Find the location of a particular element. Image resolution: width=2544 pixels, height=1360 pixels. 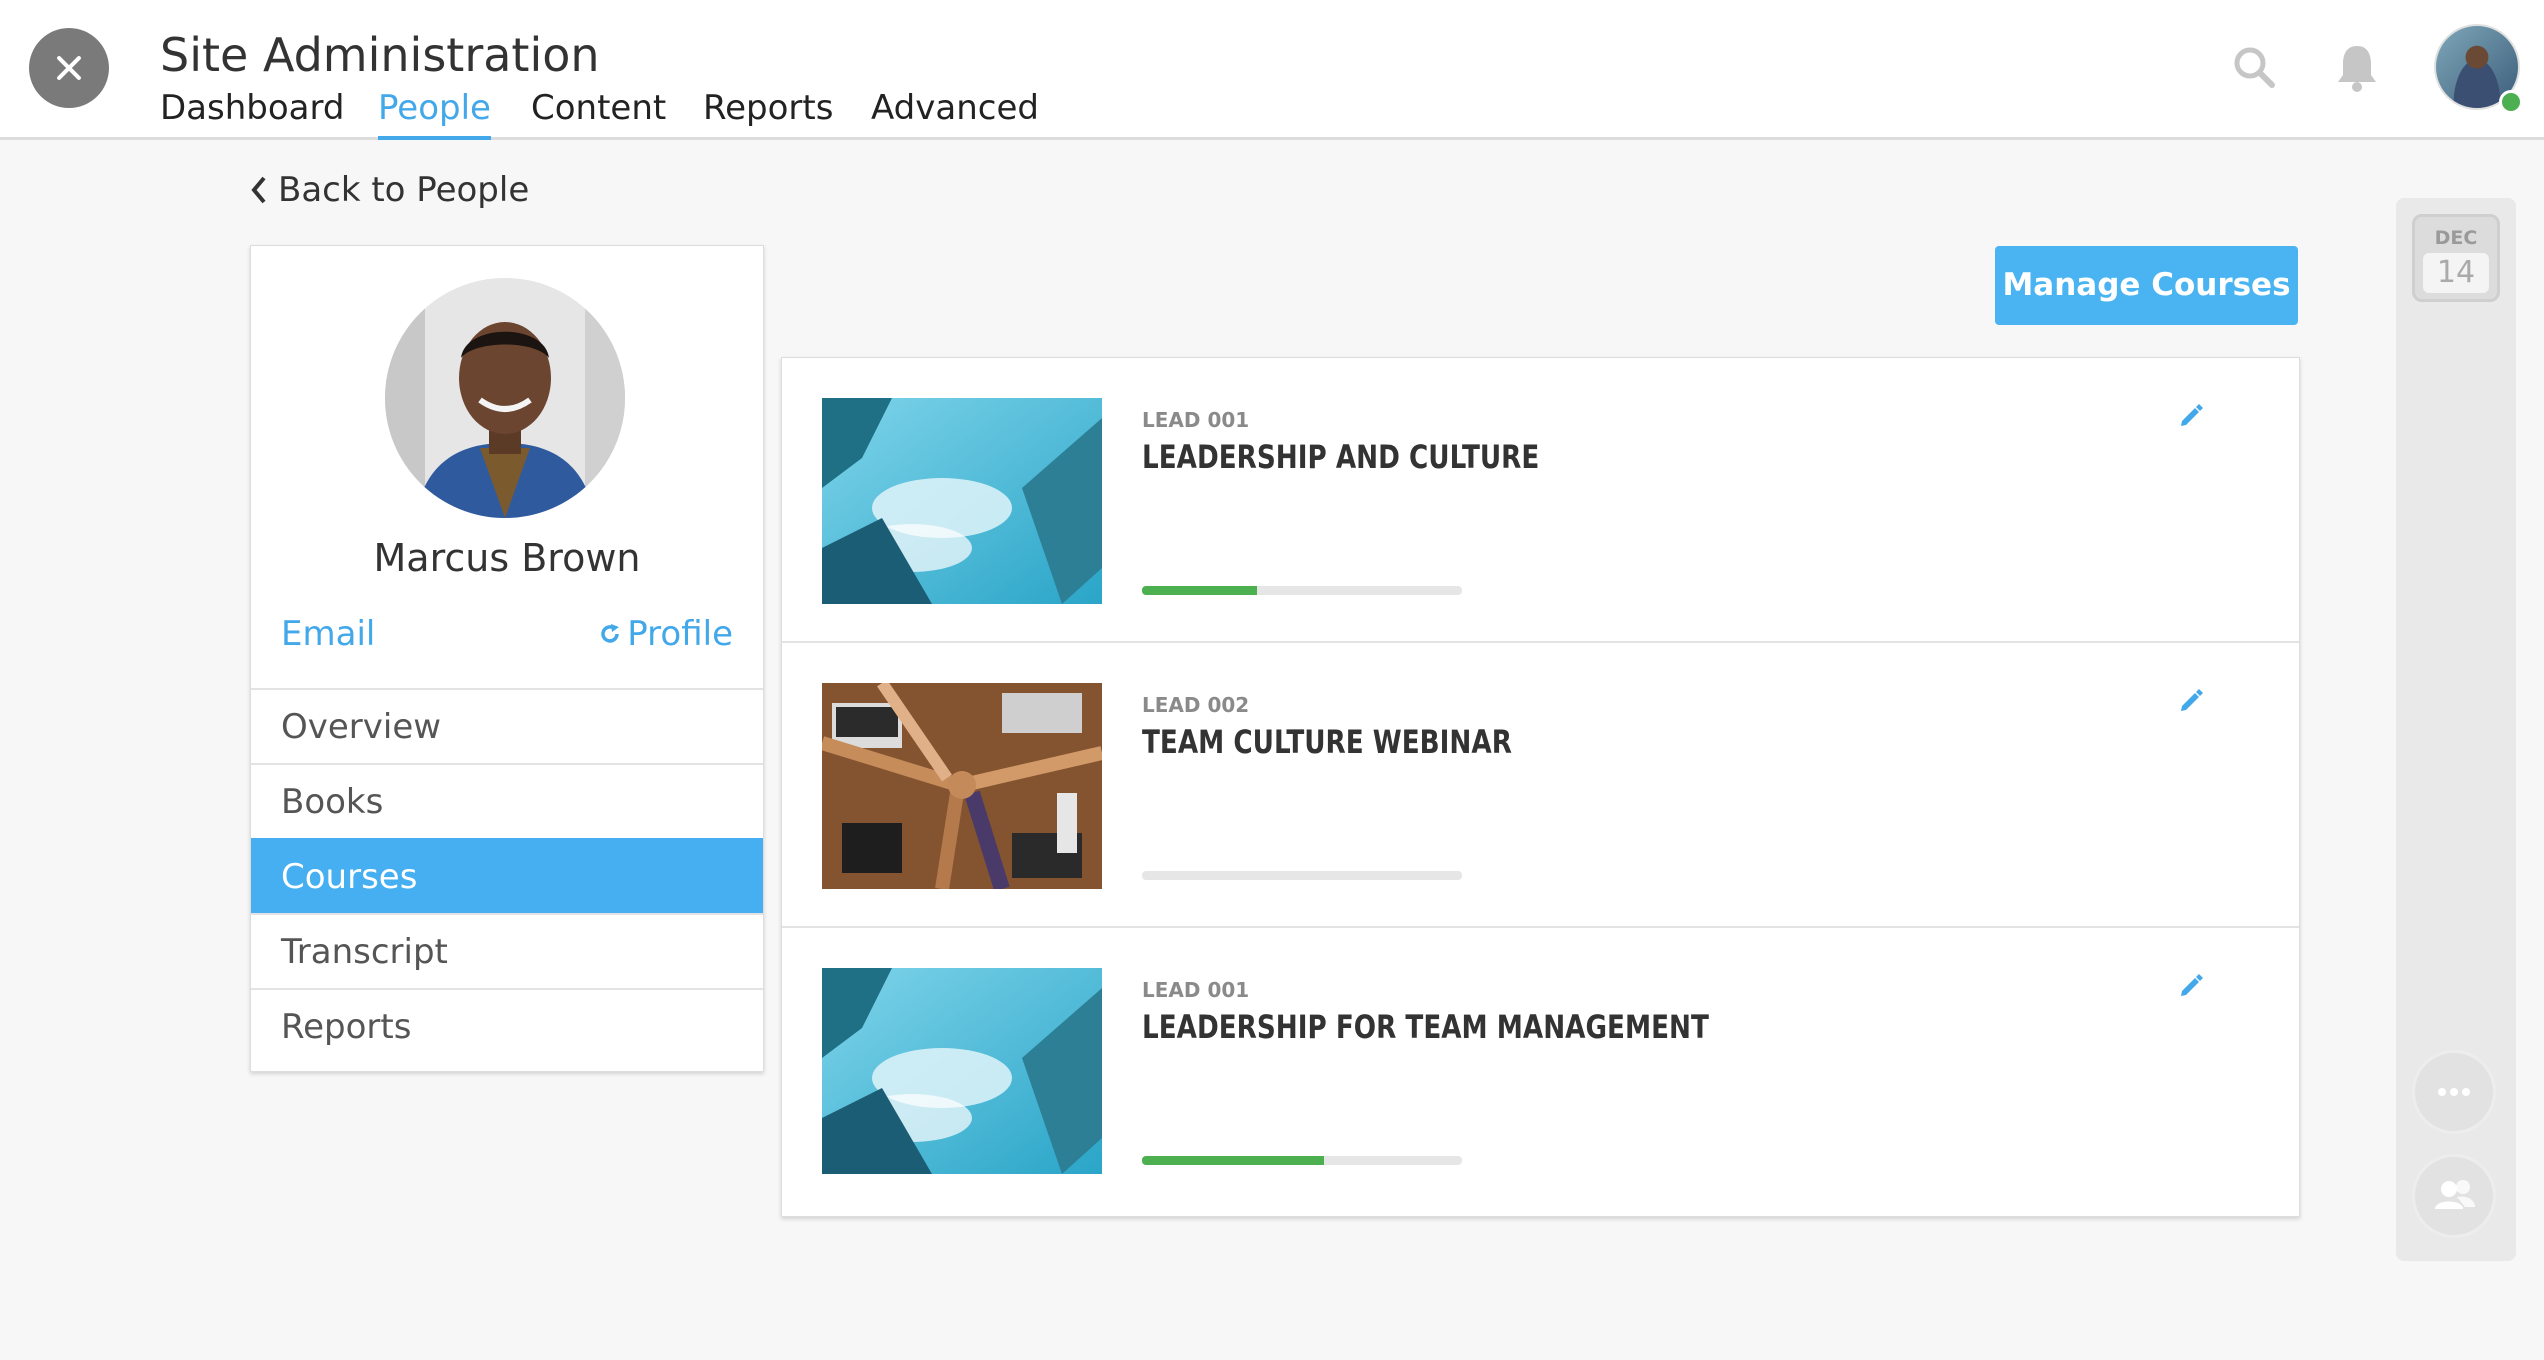

users-icon is located at coordinates (2455, 1194).